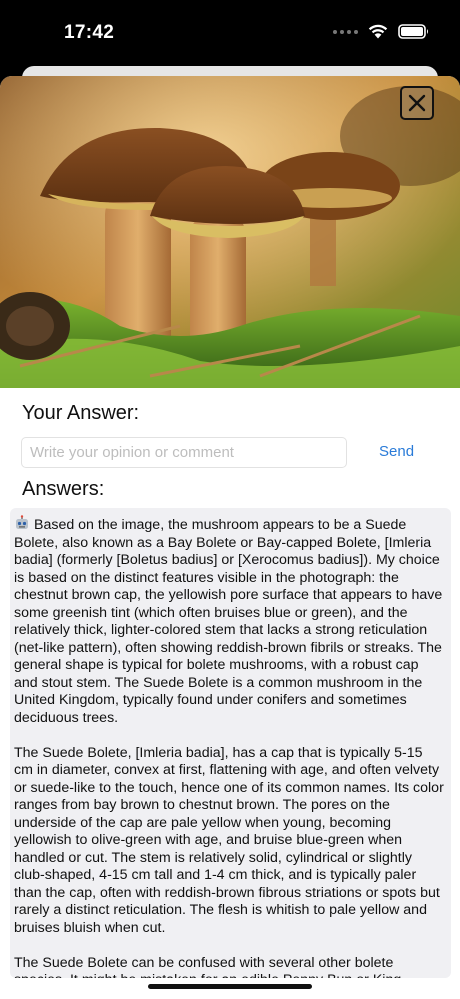 This screenshot has height=999, width=460. I want to click on close-icon, so click(417, 103).